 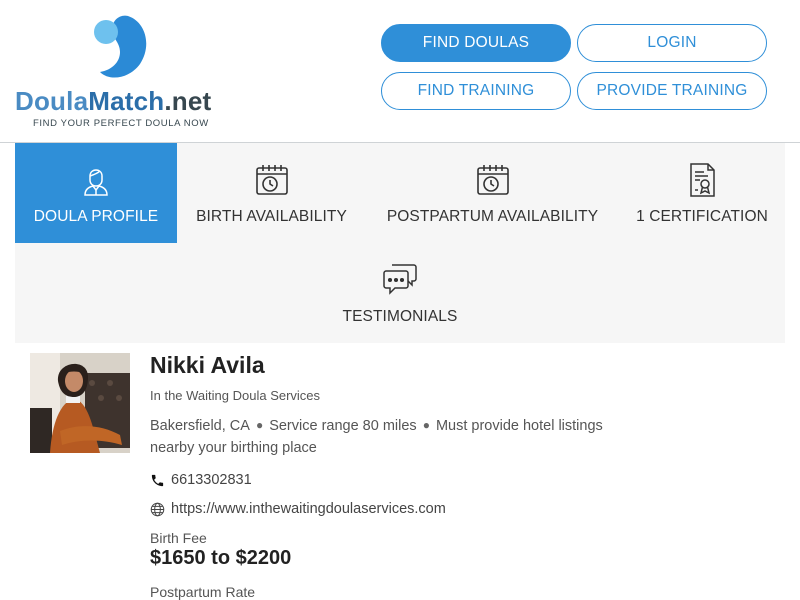 I want to click on profile-photo, so click(x=80, y=403).